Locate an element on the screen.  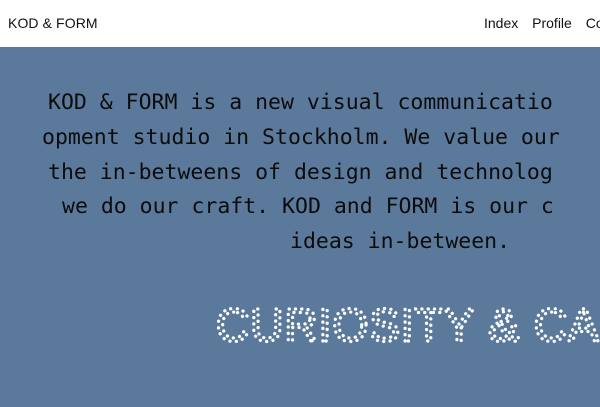
nav-link-index: Index is located at coordinates (501, 23).